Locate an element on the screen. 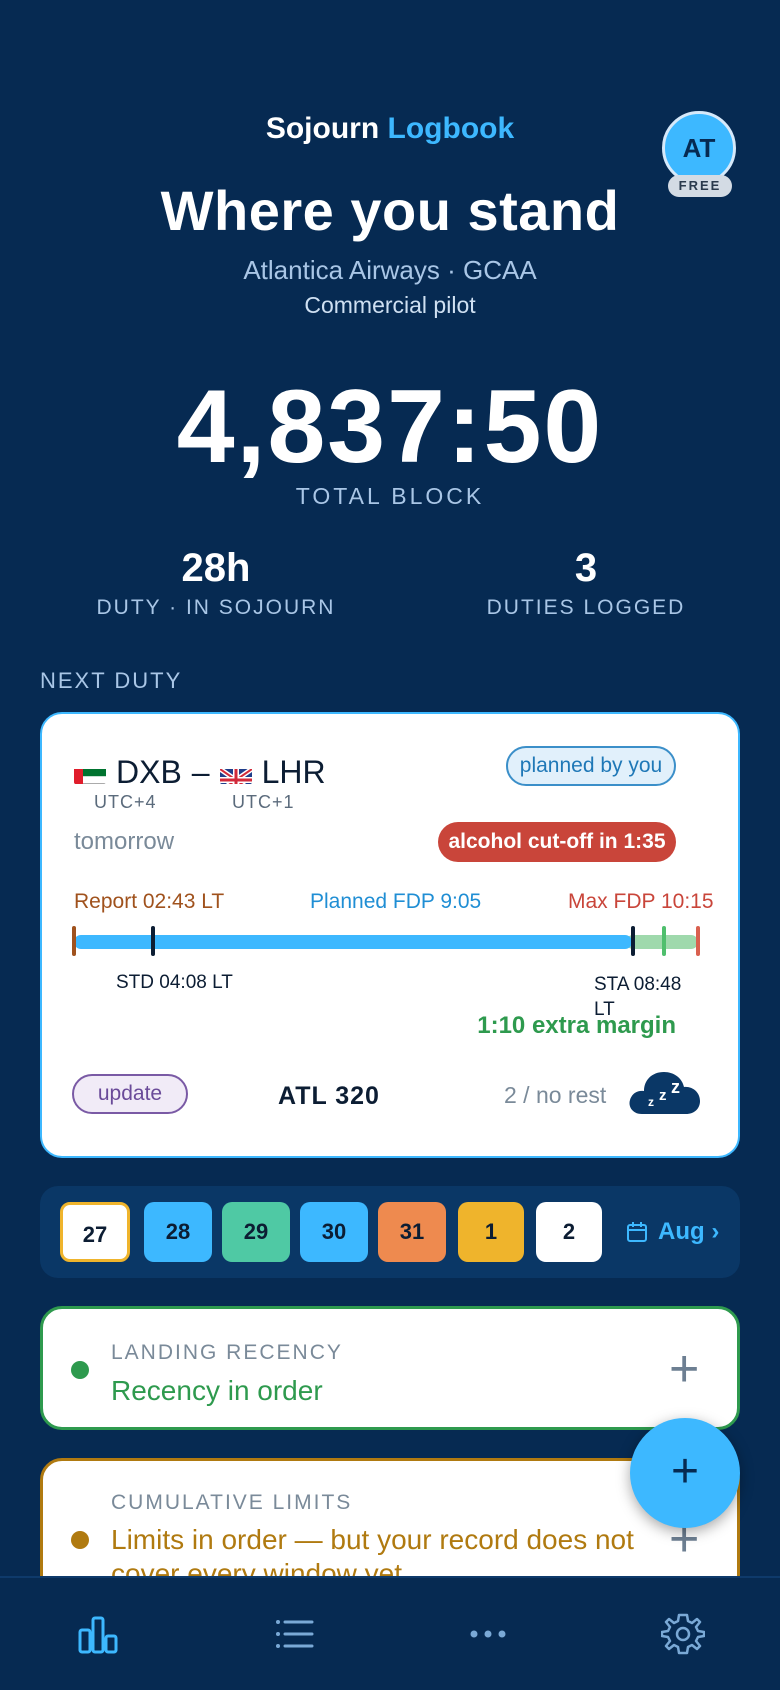 Image resolution: width=780 pixels, height=1690 pixels. brand-product: Logbook is located at coordinates (451, 128).